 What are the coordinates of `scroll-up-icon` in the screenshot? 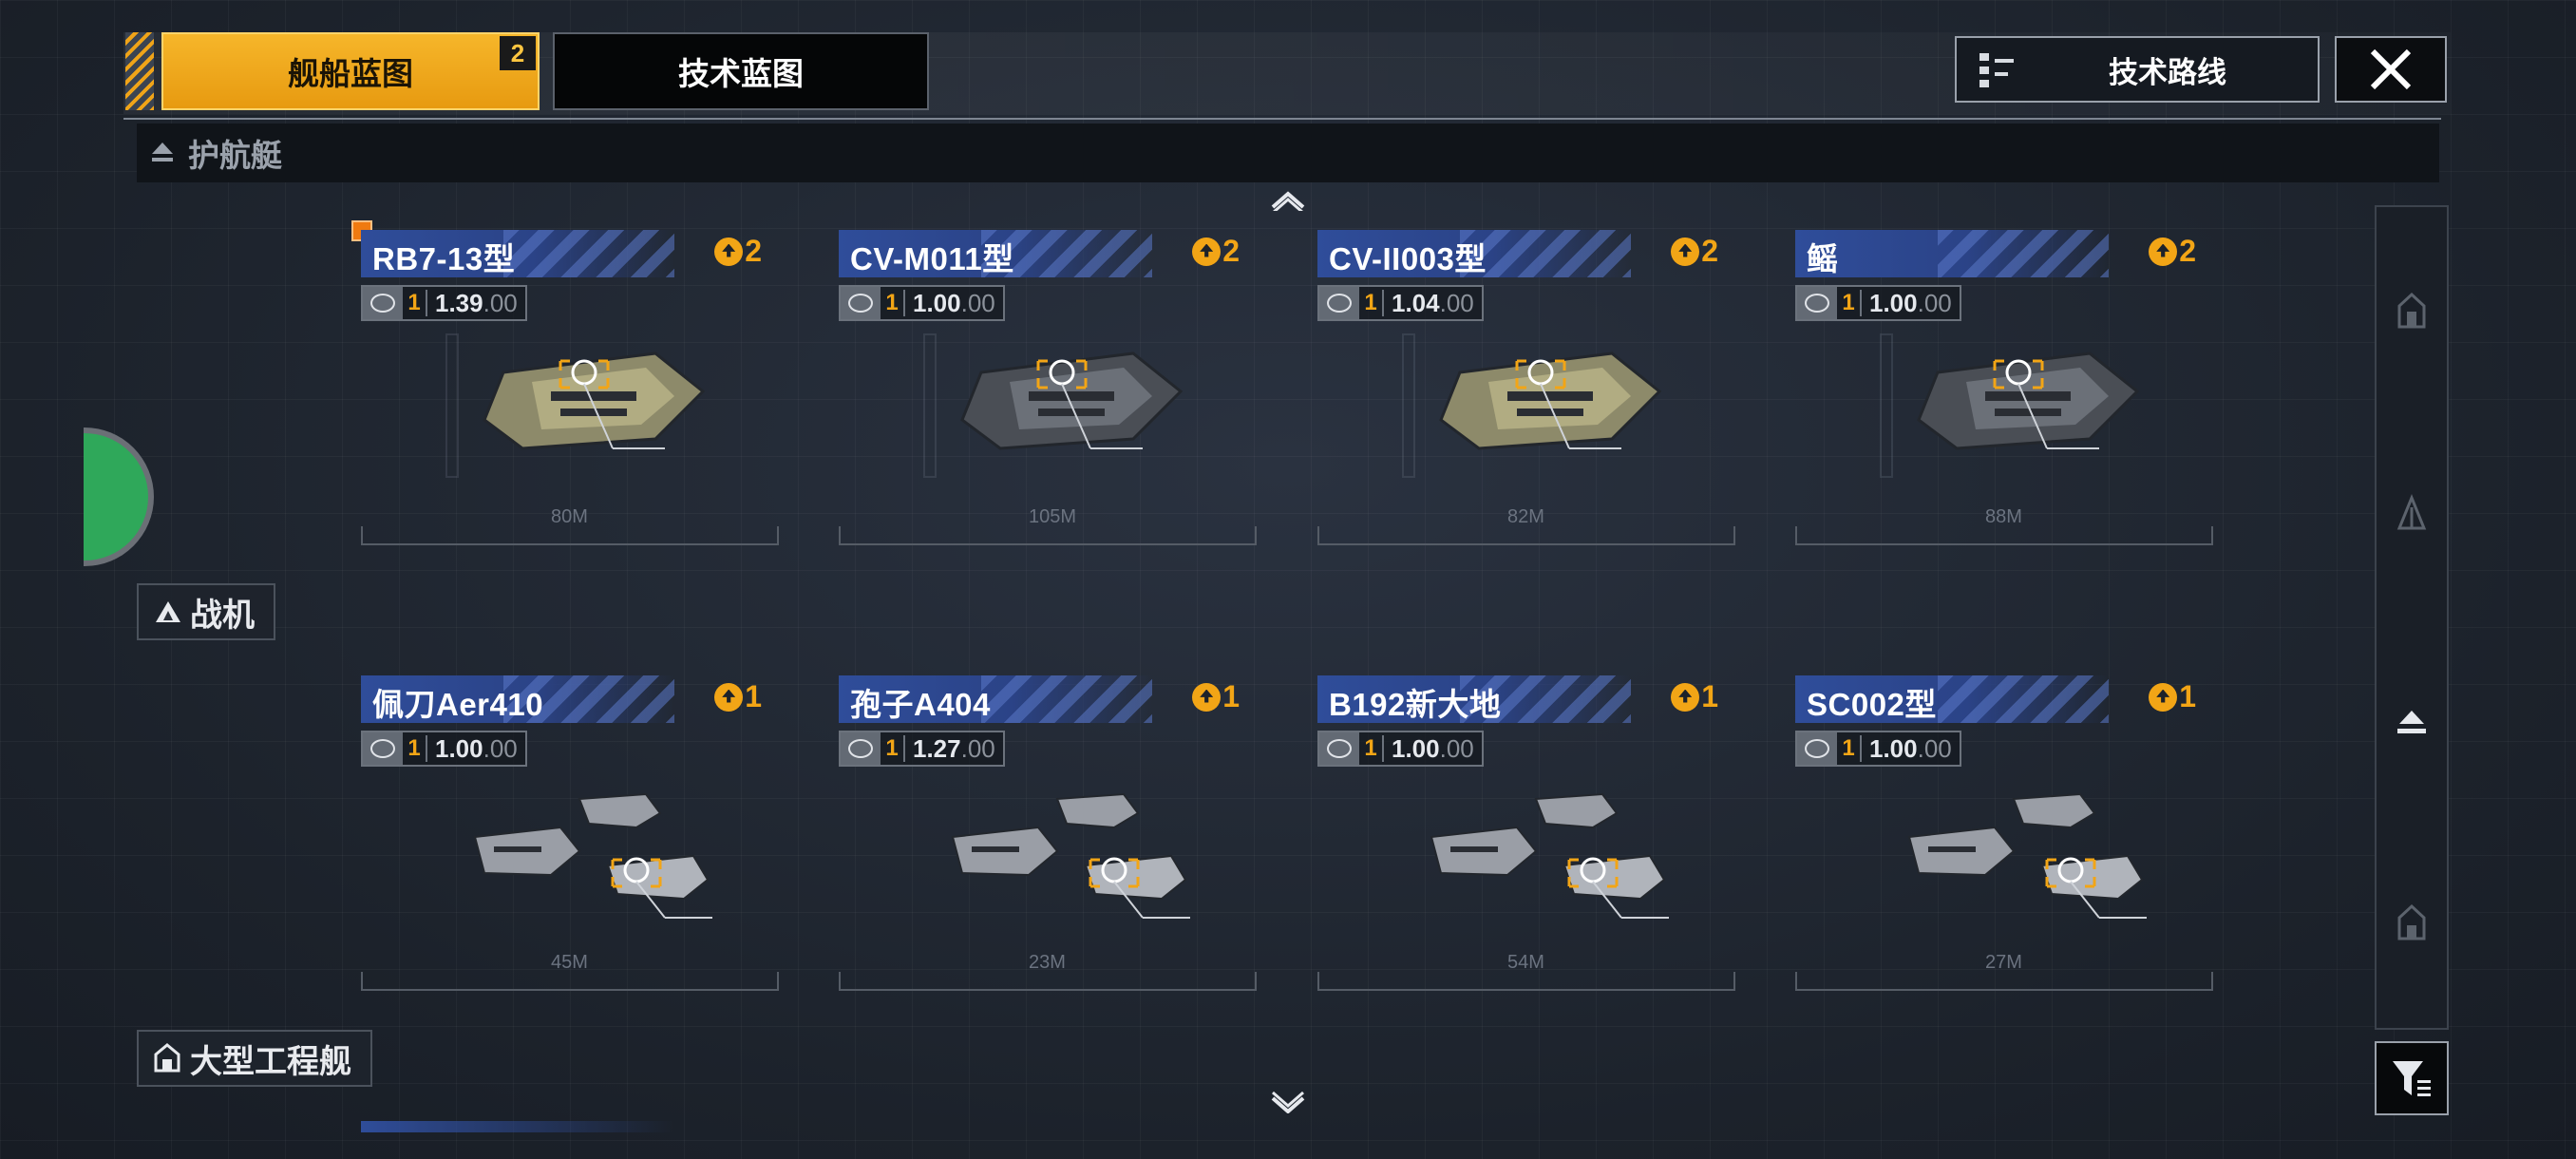 It's located at (1288, 199).